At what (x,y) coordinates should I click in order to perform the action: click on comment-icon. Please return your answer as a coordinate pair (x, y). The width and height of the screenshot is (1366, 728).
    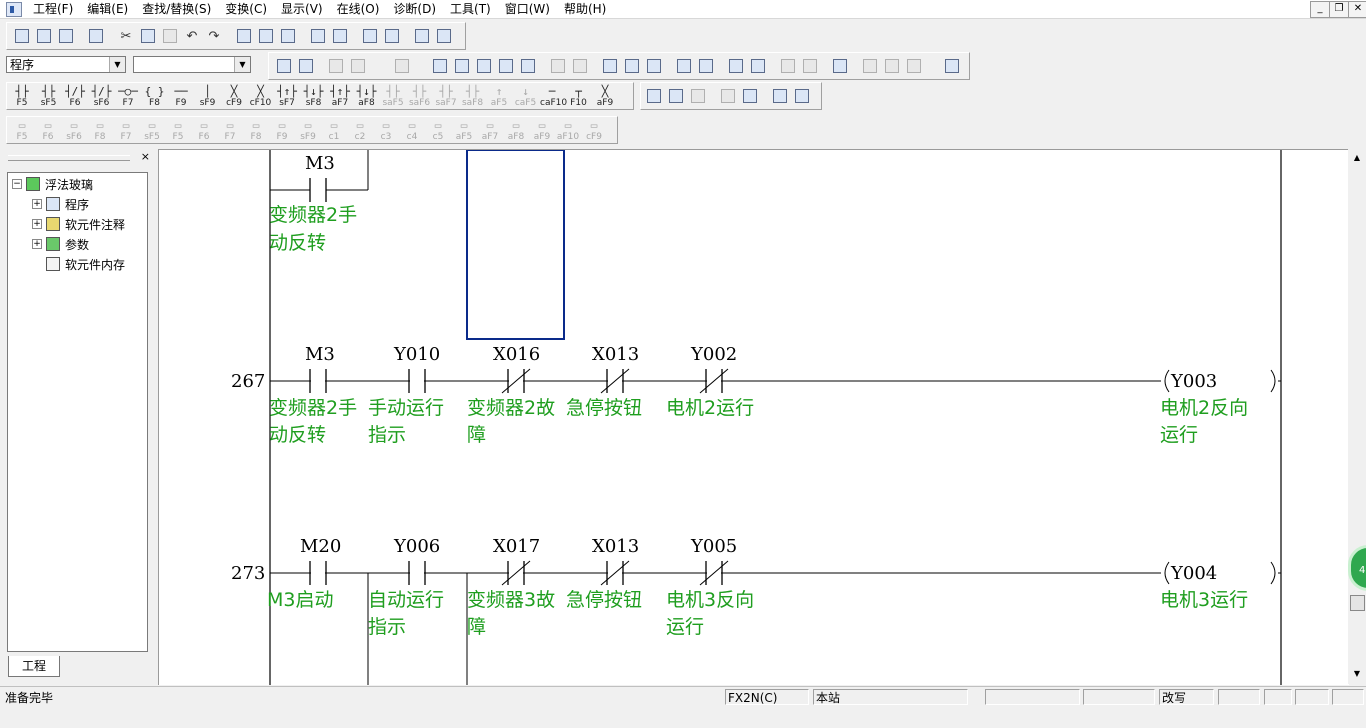
    Looking at the image, I should click on (402, 66).